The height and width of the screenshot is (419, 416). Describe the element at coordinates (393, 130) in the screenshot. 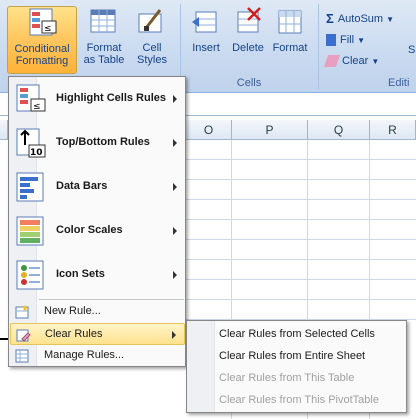

I see `column-header-r: R` at that location.